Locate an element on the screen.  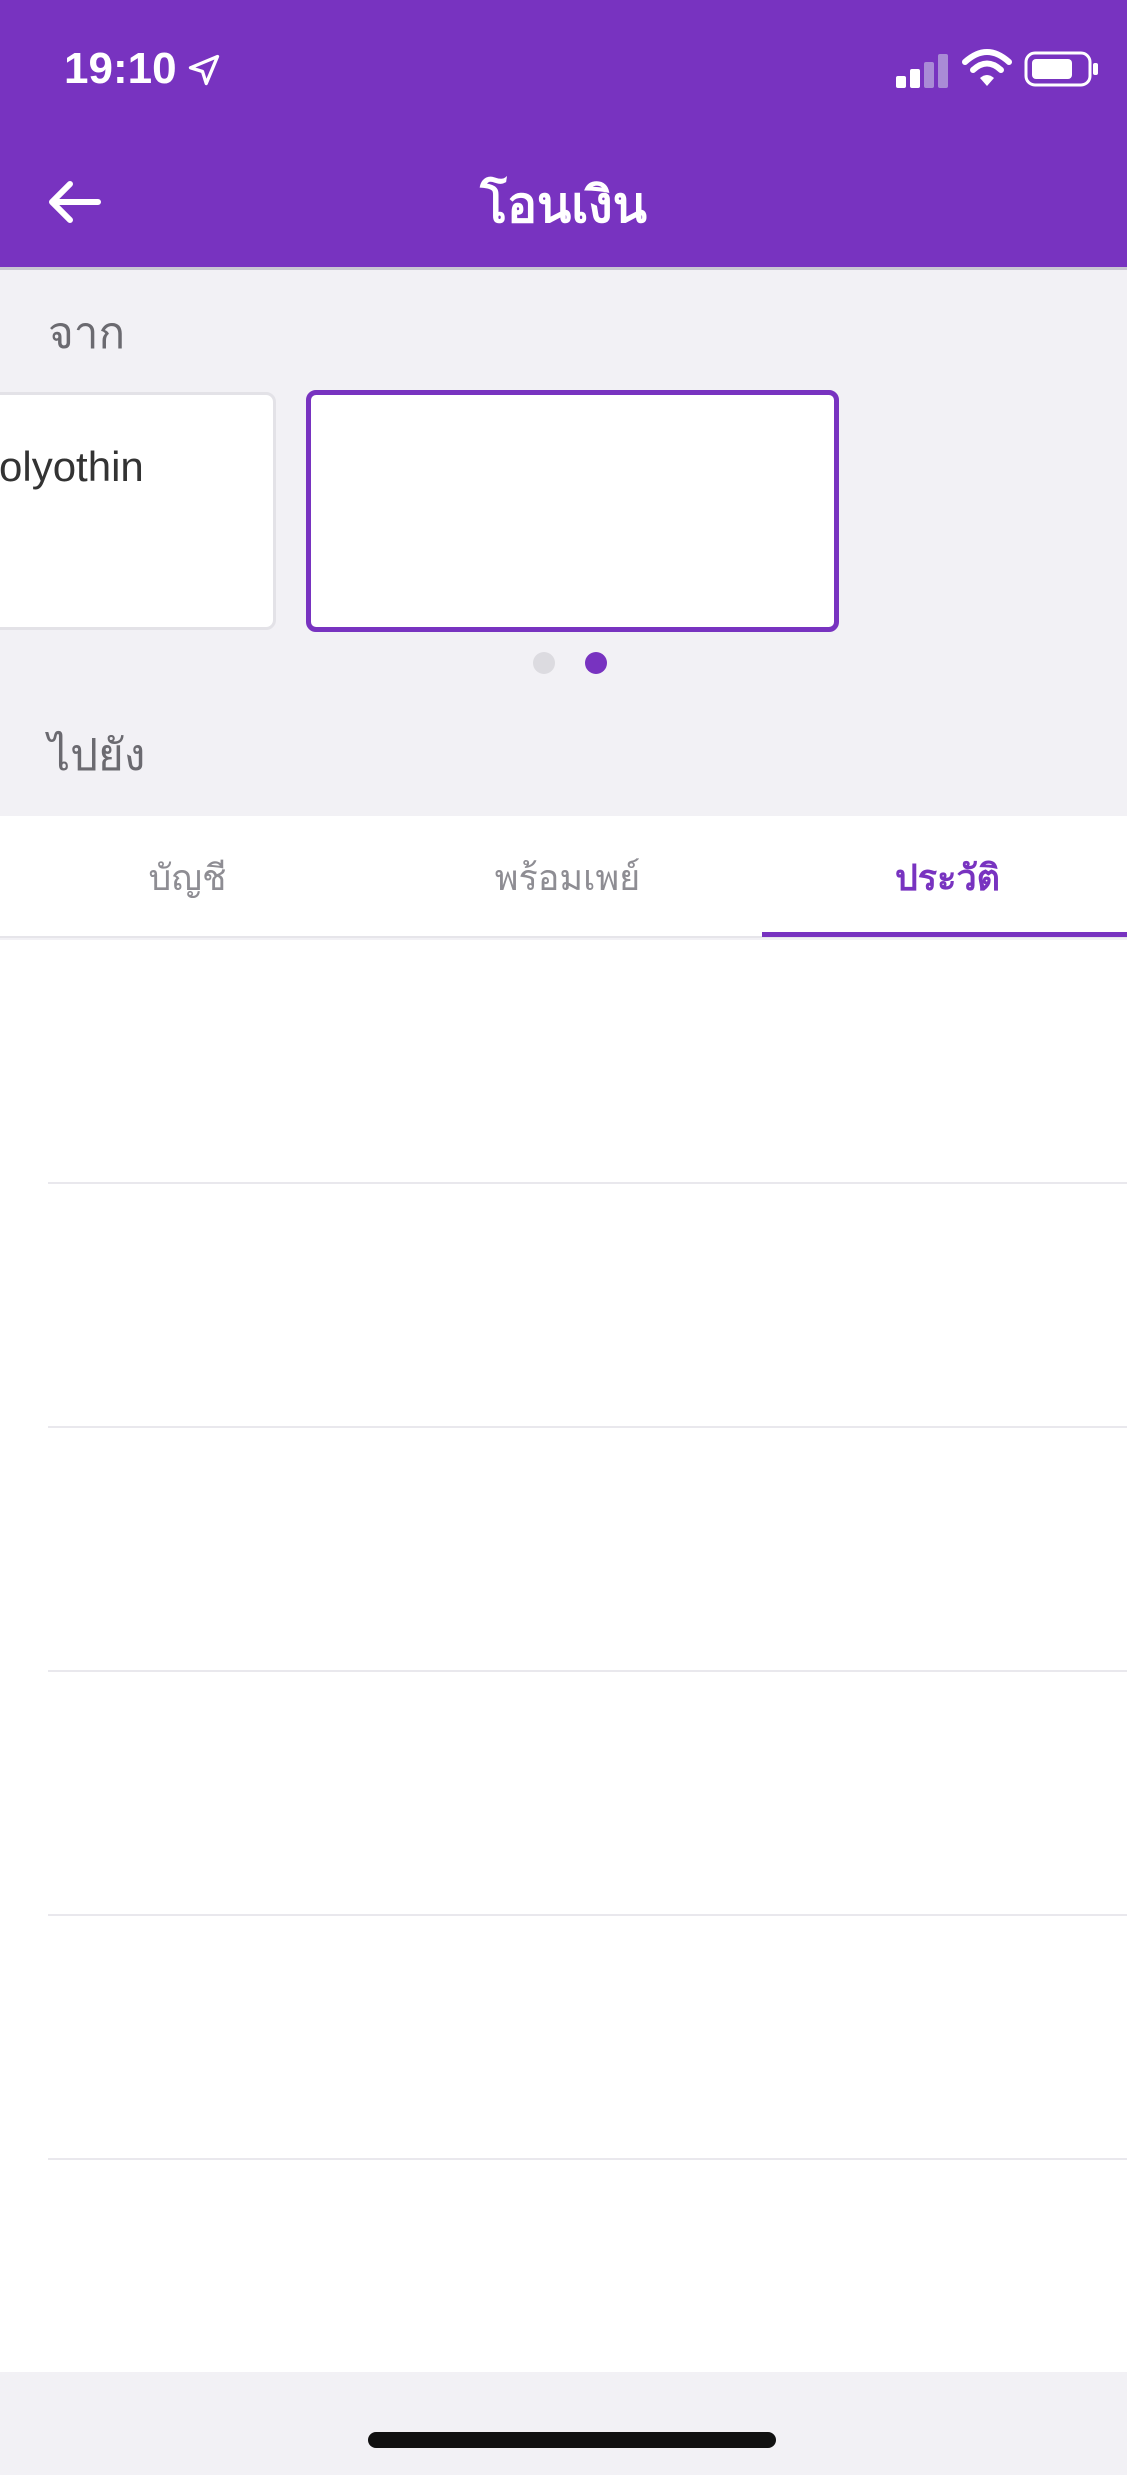
active-tab-indicator is located at coordinates (944, 934).